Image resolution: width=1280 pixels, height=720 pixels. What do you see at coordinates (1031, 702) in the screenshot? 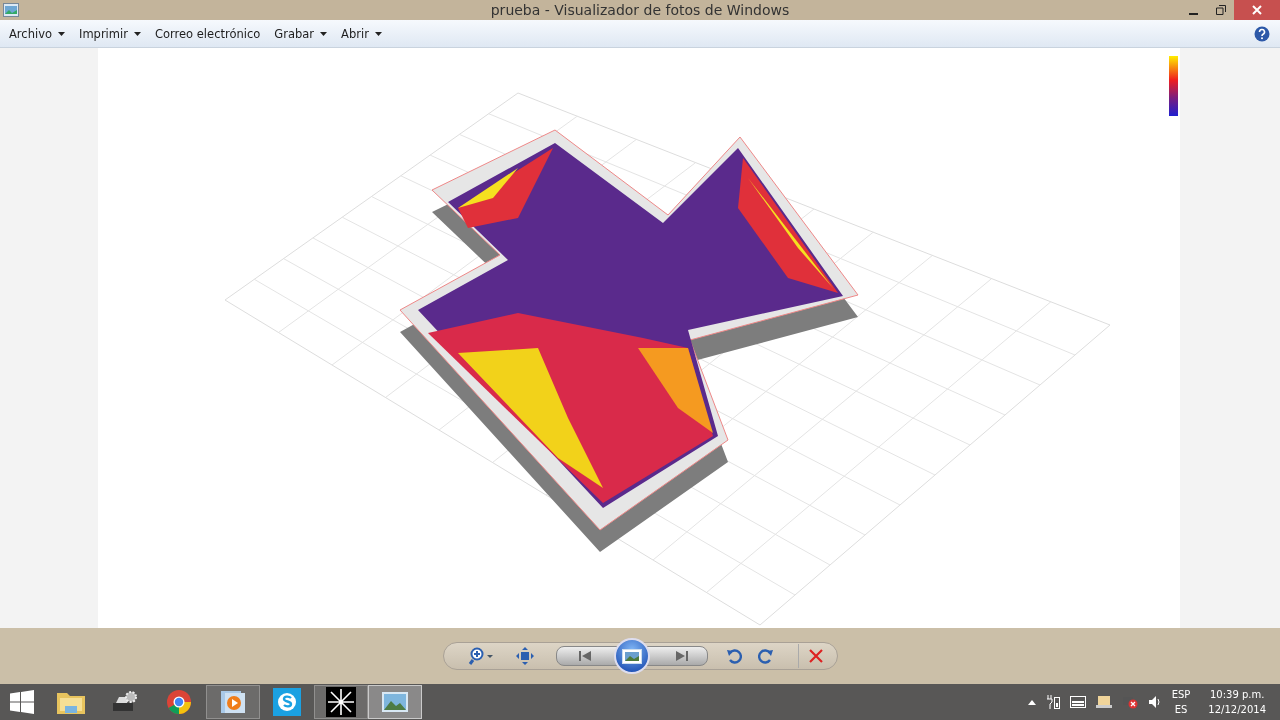
I see `show-hidden-icons-arrow-icon` at bounding box center [1031, 702].